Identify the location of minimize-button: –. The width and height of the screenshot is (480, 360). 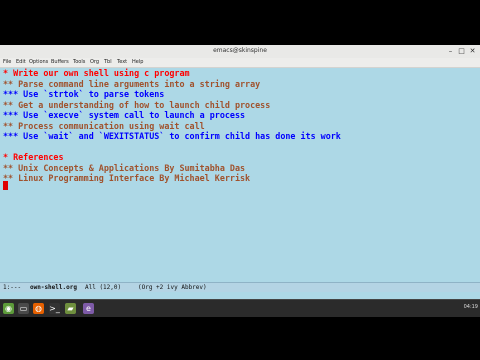
(450, 51).